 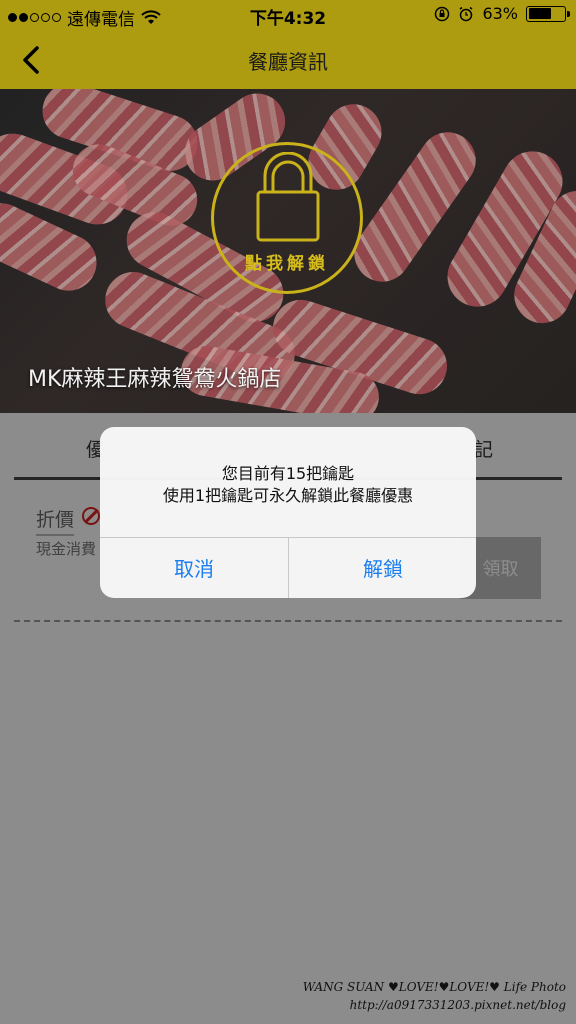 What do you see at coordinates (382, 567) in the screenshot?
I see `confirm-unlock-button: 解鎖` at bounding box center [382, 567].